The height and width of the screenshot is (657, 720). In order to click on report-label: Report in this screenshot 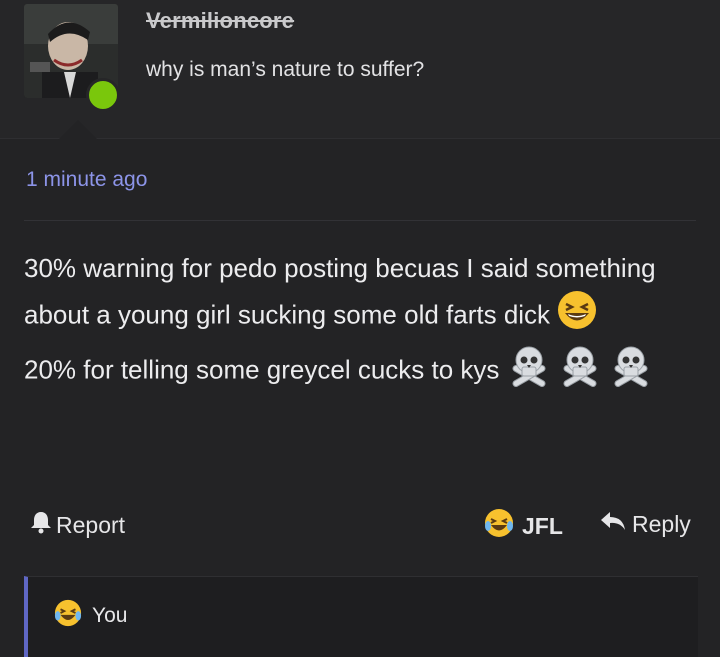, I will do `click(91, 524)`.